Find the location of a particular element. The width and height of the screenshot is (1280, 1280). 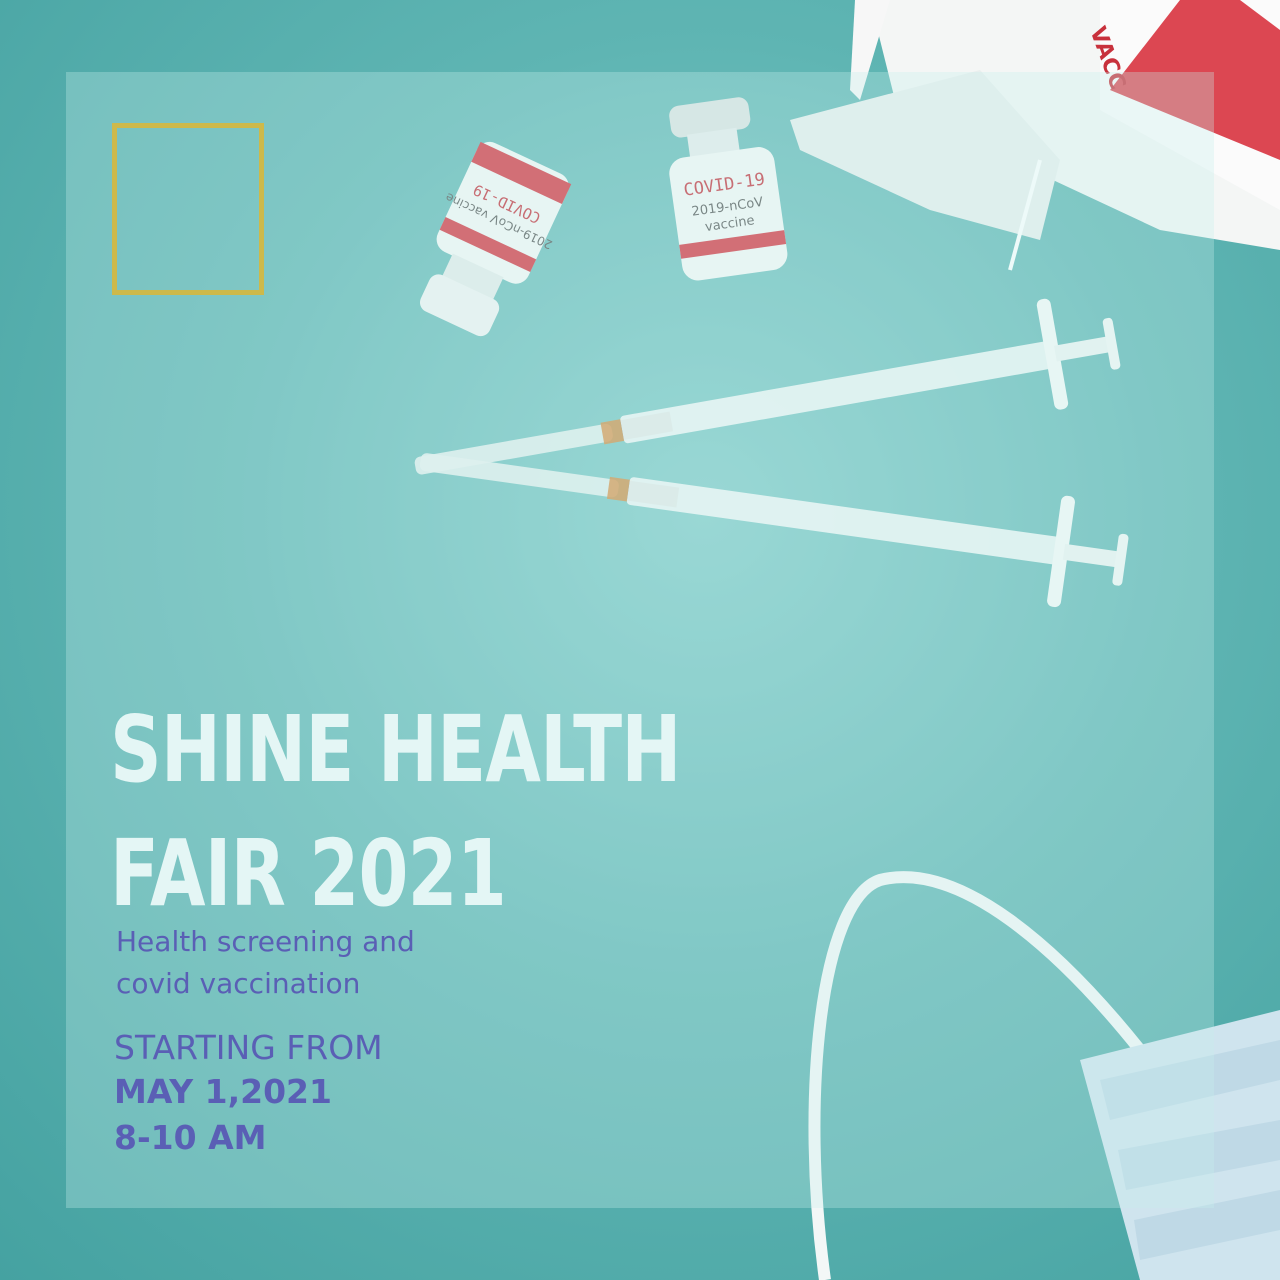

event-subtitle: Health screening and covid vaccination is located at coordinates (306, 963).